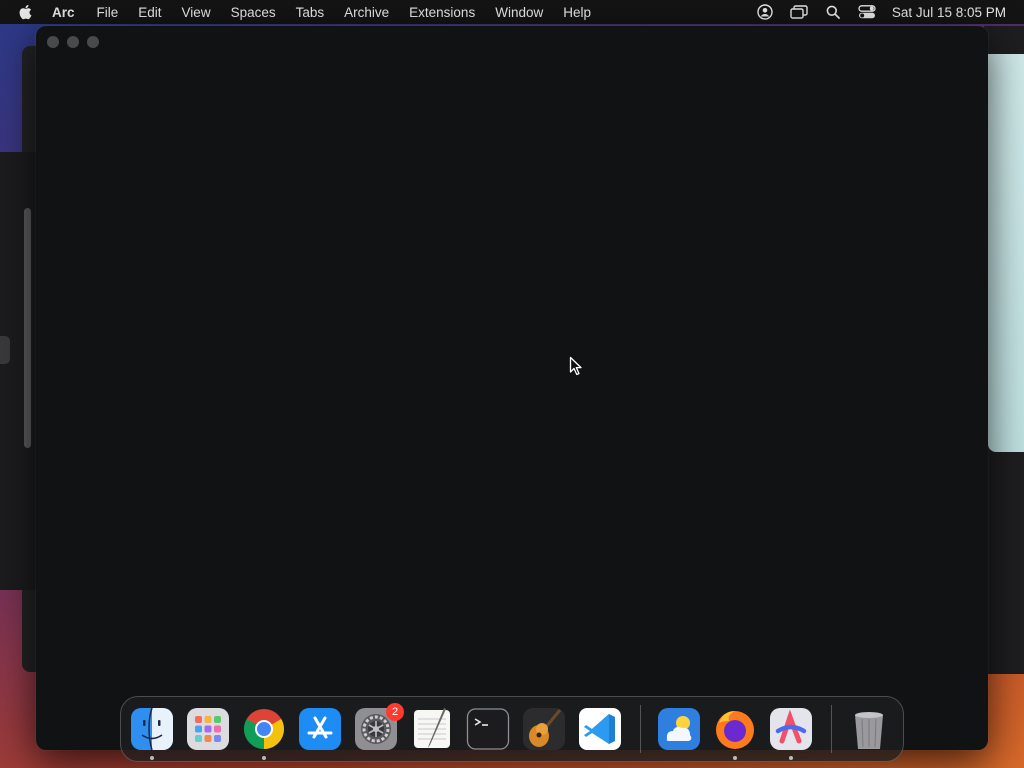 This screenshot has width=1024, height=768. I want to click on dock-app-garageband, so click(544, 729).